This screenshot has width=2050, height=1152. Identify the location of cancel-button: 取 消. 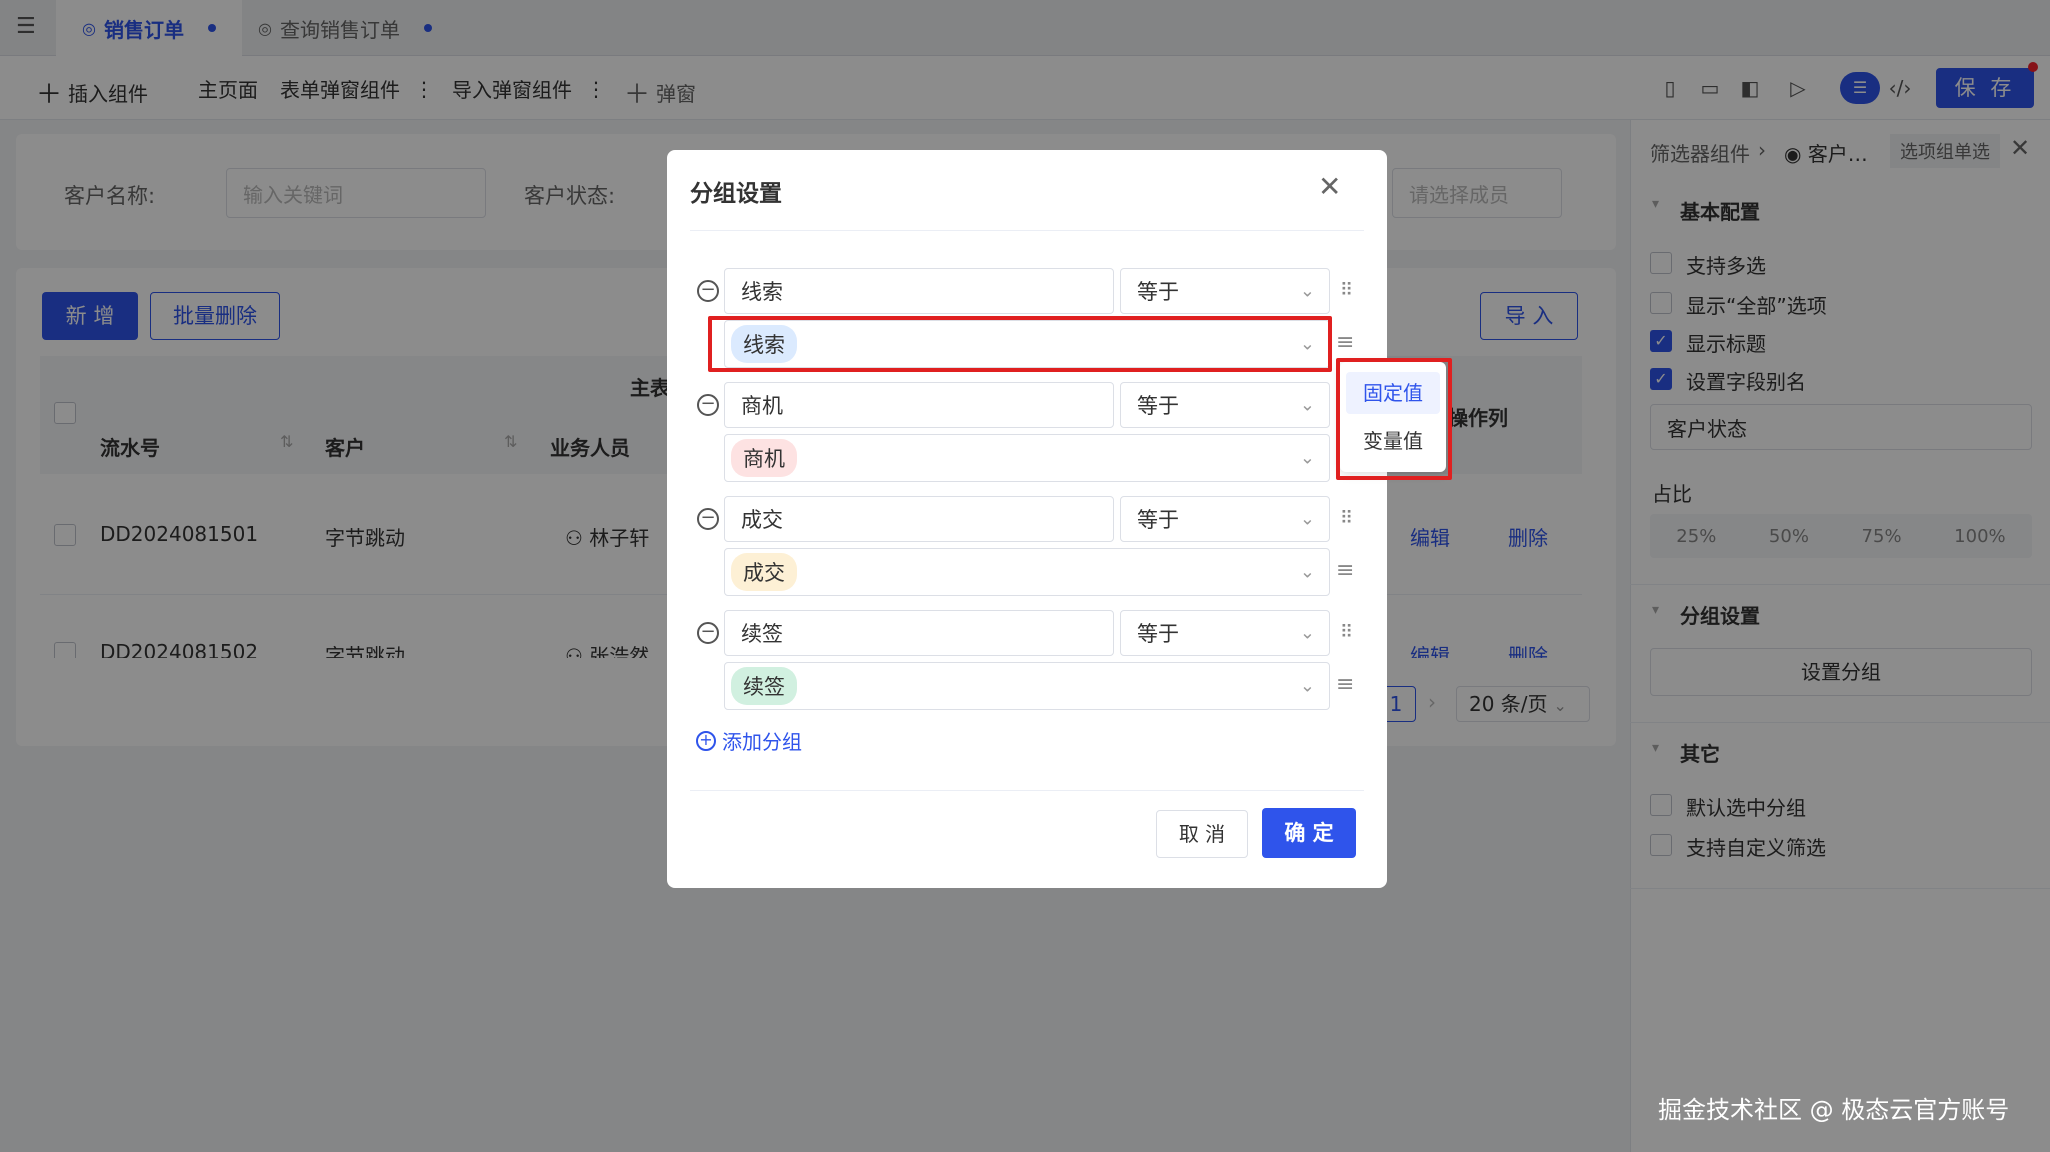
(1202, 834).